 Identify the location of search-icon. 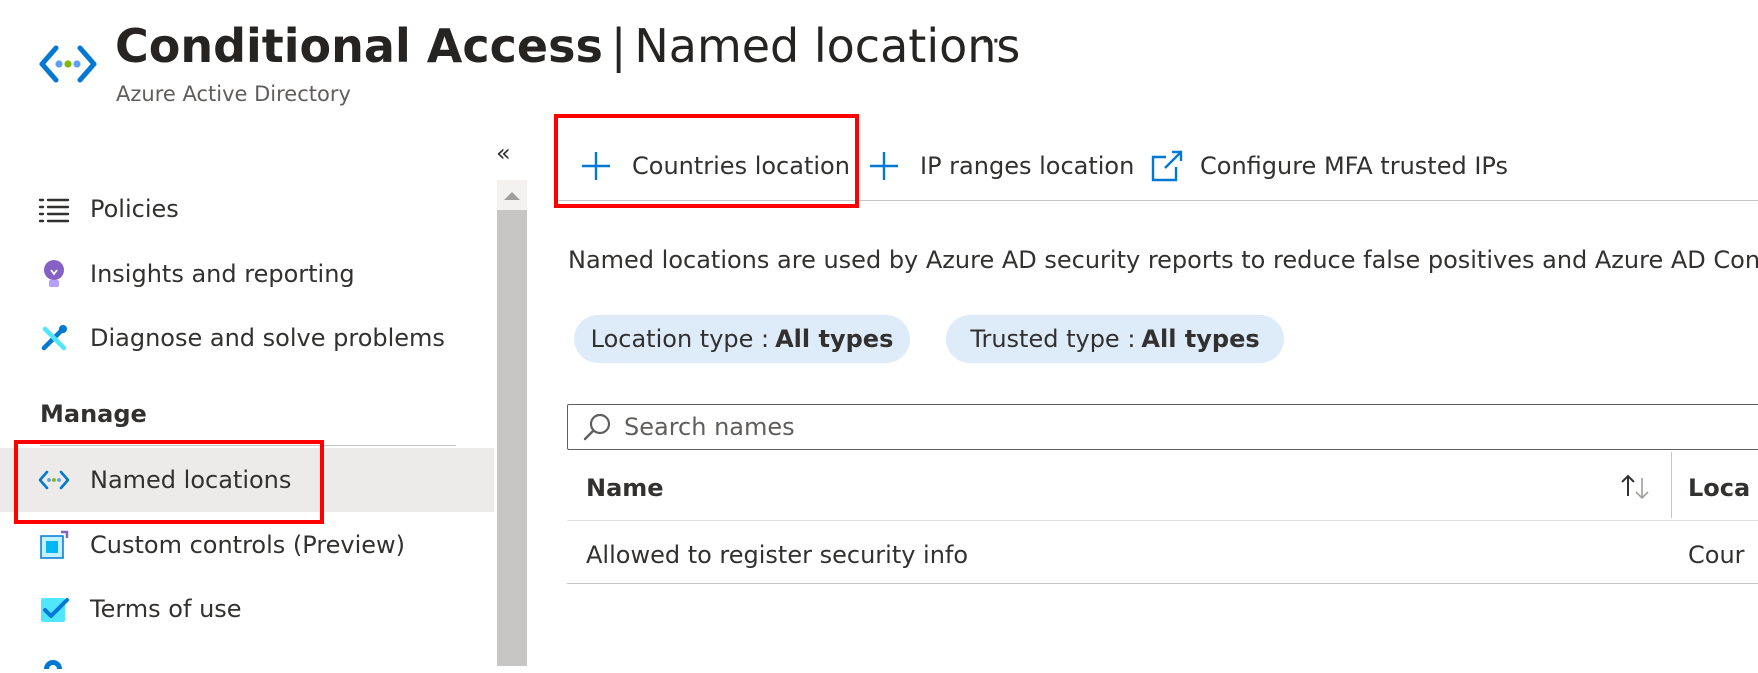
(597, 427).